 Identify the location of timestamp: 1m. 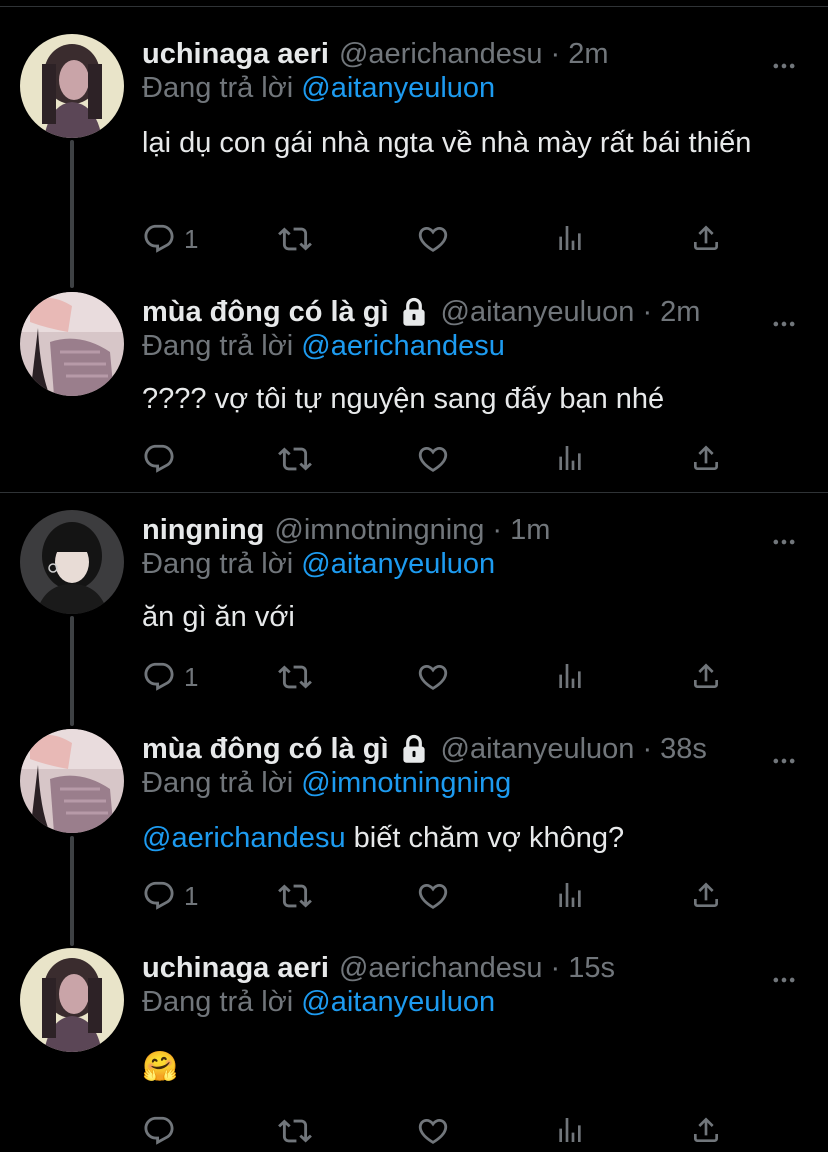
(530, 530).